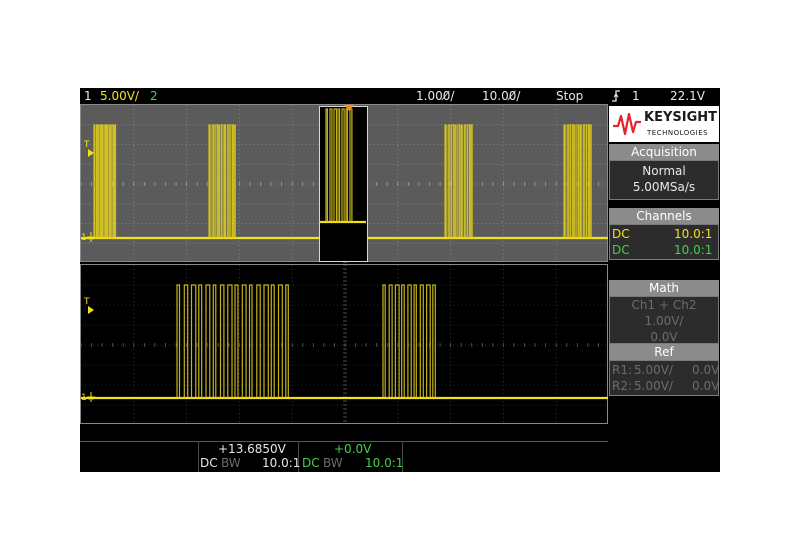 This screenshot has width=800, height=560. What do you see at coordinates (84, 238) in the screenshot?
I see `ch1-ground-marker-main: 1` at bounding box center [84, 238].